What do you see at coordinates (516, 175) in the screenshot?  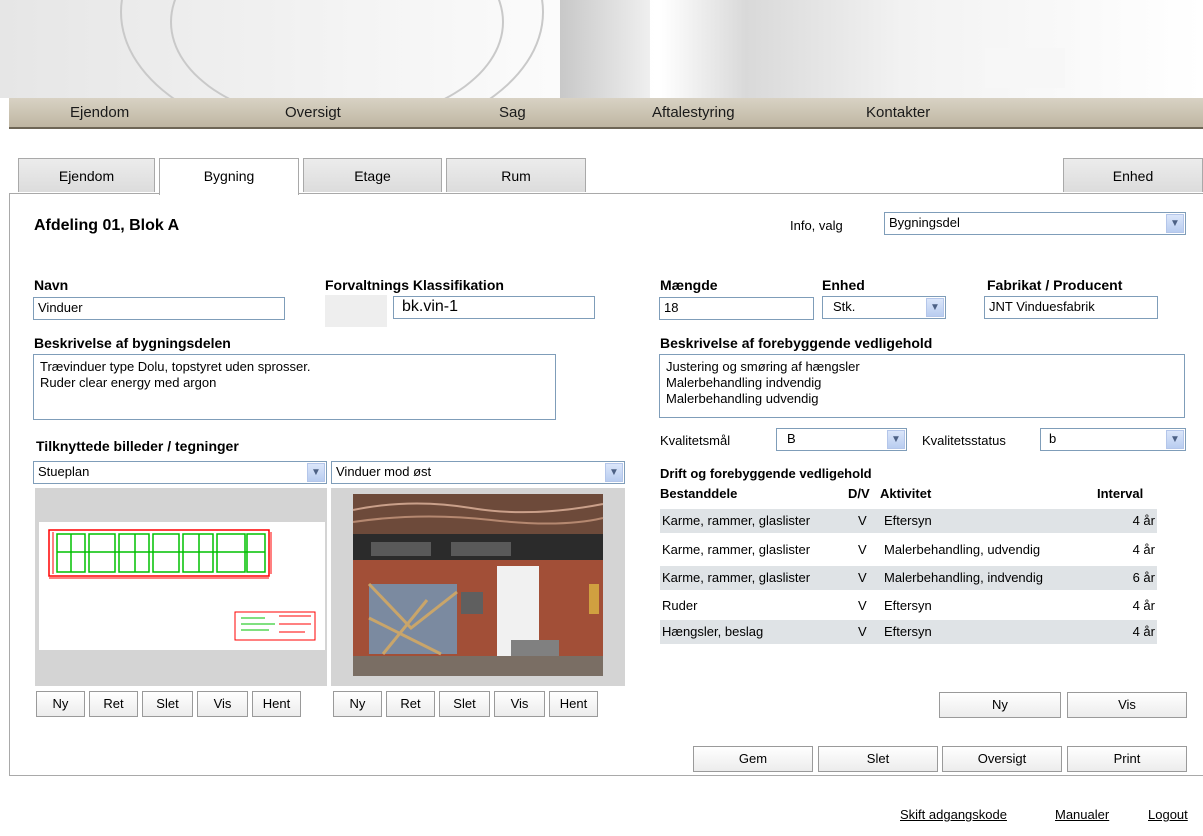 I see `tab-rum: Rum` at bounding box center [516, 175].